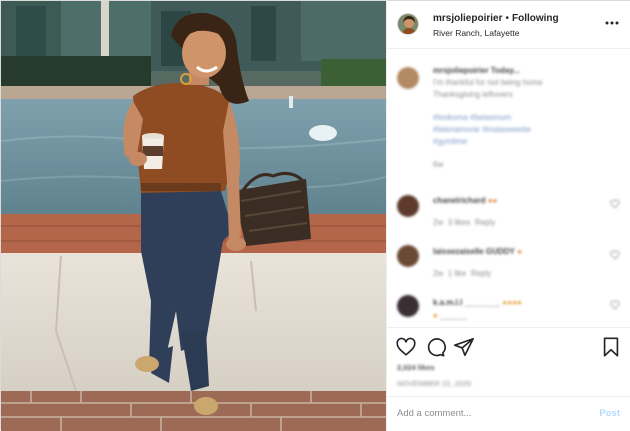 This screenshot has width=630, height=431. Describe the element at coordinates (508, 344) in the screenshot. I see `post-actions` at that location.